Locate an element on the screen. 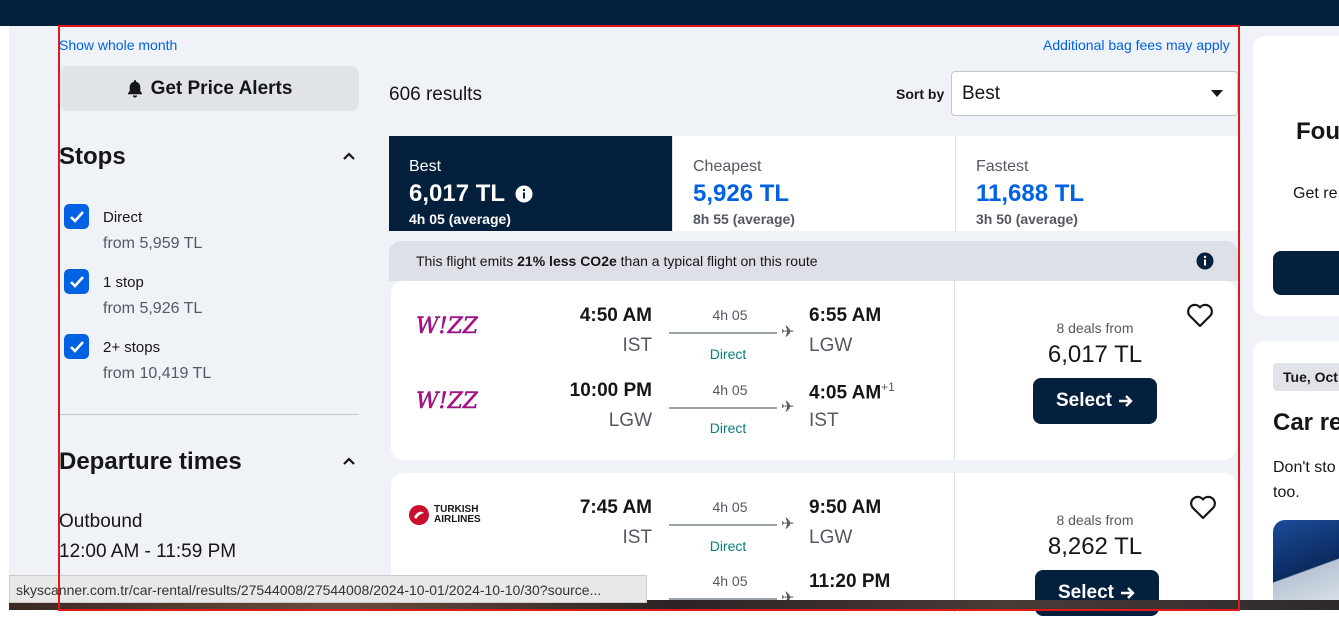 This screenshot has width=1339, height=636. tab-best-sub: 4h 05 (average) is located at coordinates (460, 219).